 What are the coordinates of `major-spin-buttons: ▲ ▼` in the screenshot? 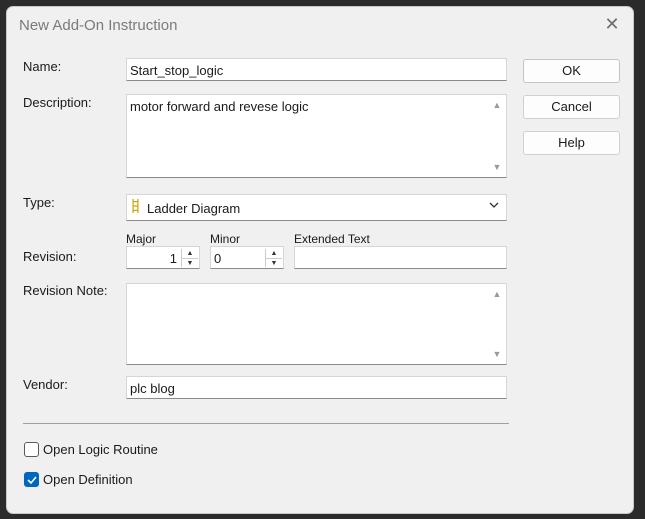 It's located at (189, 258).